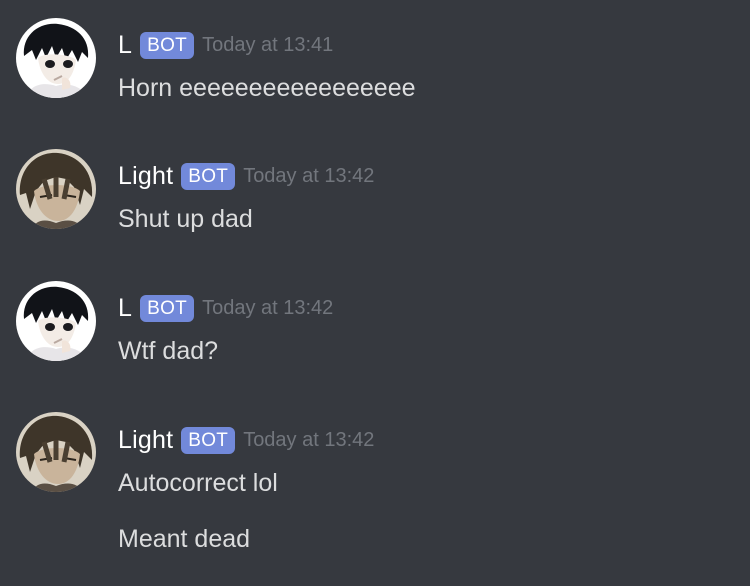  I want to click on message-text: Wtf dad?, so click(168, 351).